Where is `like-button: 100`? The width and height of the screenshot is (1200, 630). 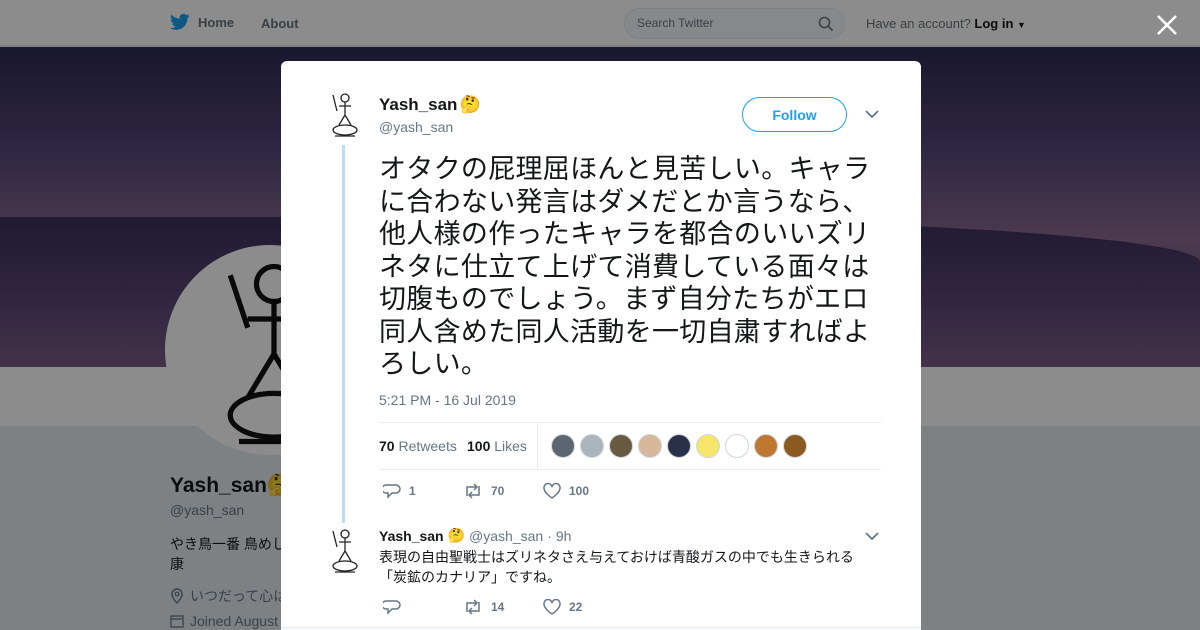 like-button: 100 is located at coordinates (583, 491).